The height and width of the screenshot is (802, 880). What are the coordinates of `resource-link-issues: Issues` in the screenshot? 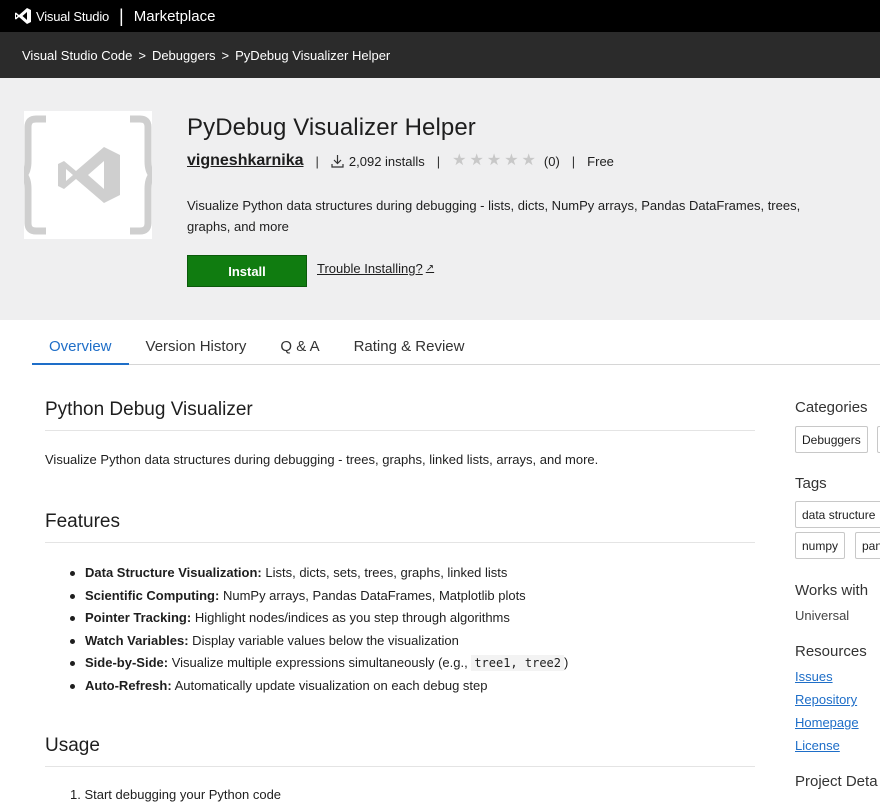 It's located at (814, 676).